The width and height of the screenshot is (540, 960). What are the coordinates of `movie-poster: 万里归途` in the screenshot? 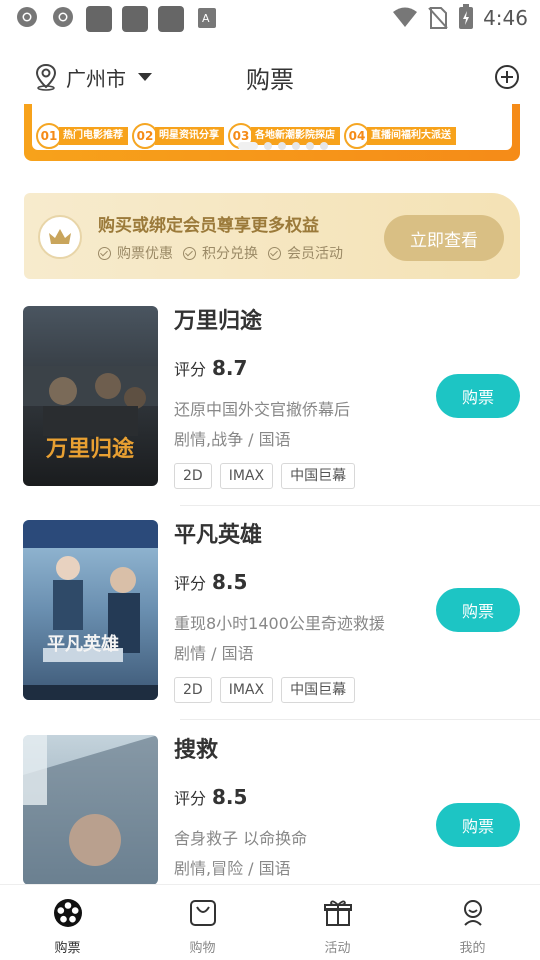 It's located at (90, 396).